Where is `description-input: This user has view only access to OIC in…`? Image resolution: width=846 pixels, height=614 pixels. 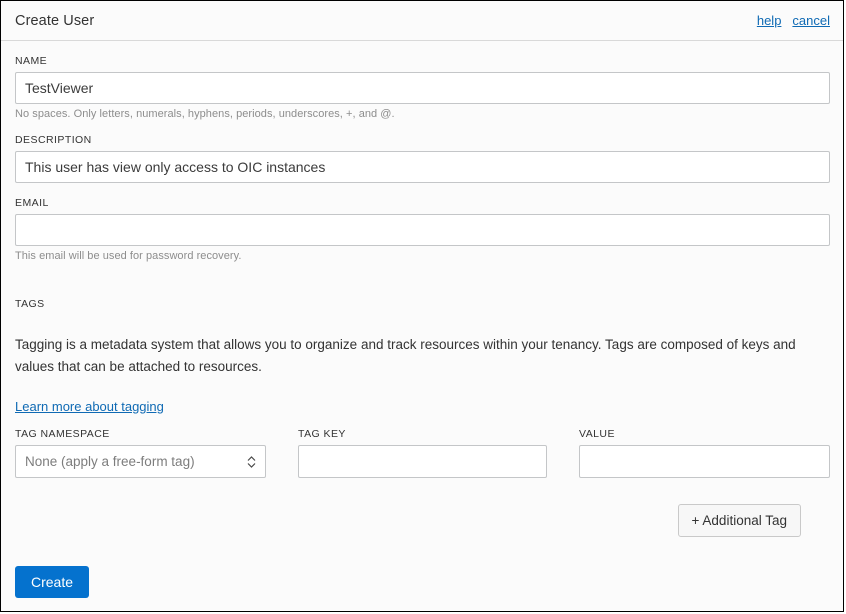
description-input: This user has view only access to OIC in… is located at coordinates (422, 167).